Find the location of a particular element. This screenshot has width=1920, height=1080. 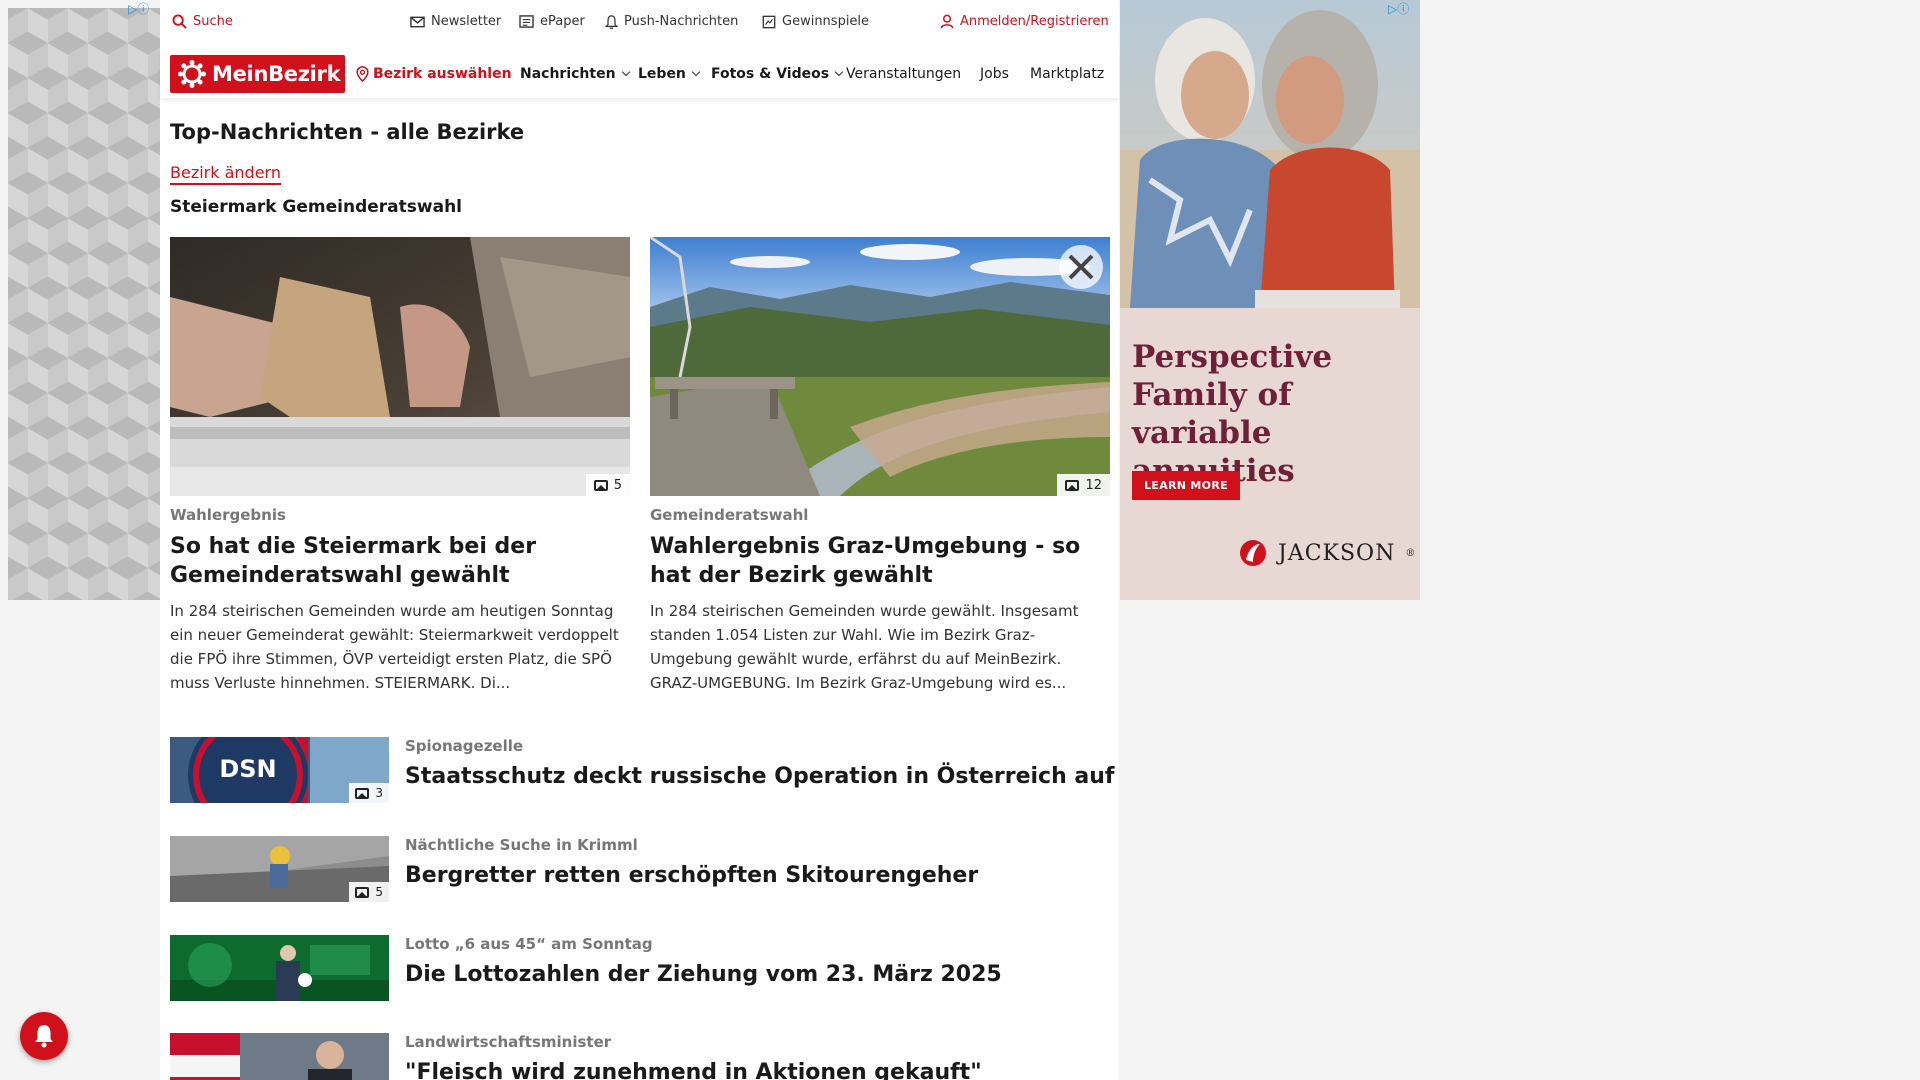

mail-icon is located at coordinates (417, 21).